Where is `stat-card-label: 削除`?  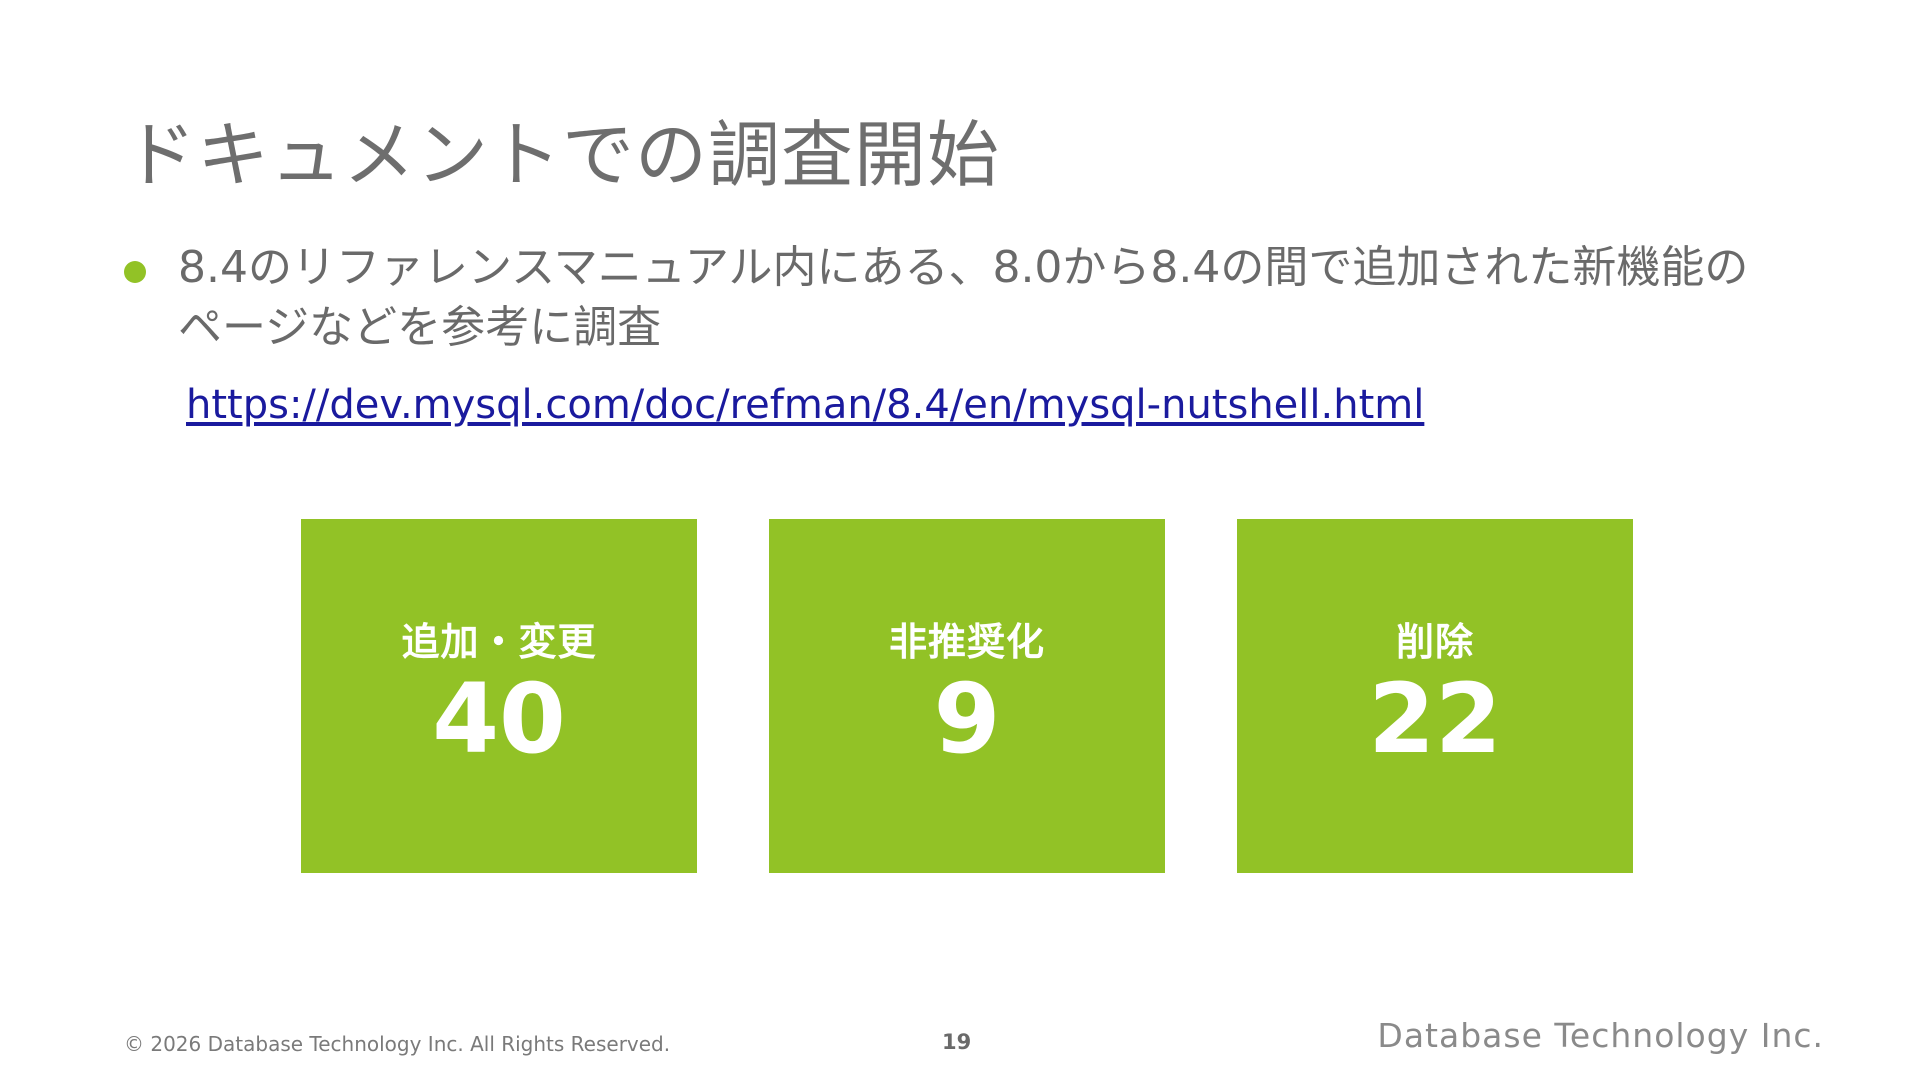 stat-card-label: 削除 is located at coordinates (1434, 642).